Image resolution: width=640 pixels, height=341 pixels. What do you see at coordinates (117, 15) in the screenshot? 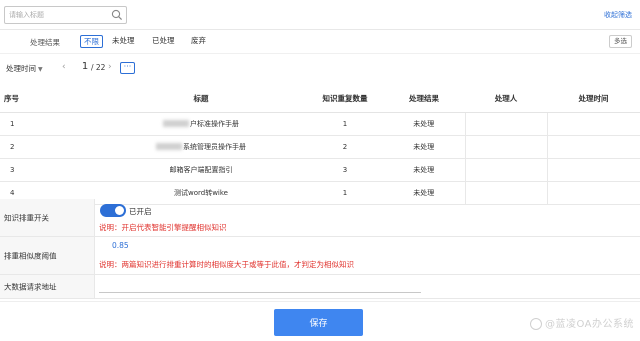
I see `search-icon` at bounding box center [117, 15].